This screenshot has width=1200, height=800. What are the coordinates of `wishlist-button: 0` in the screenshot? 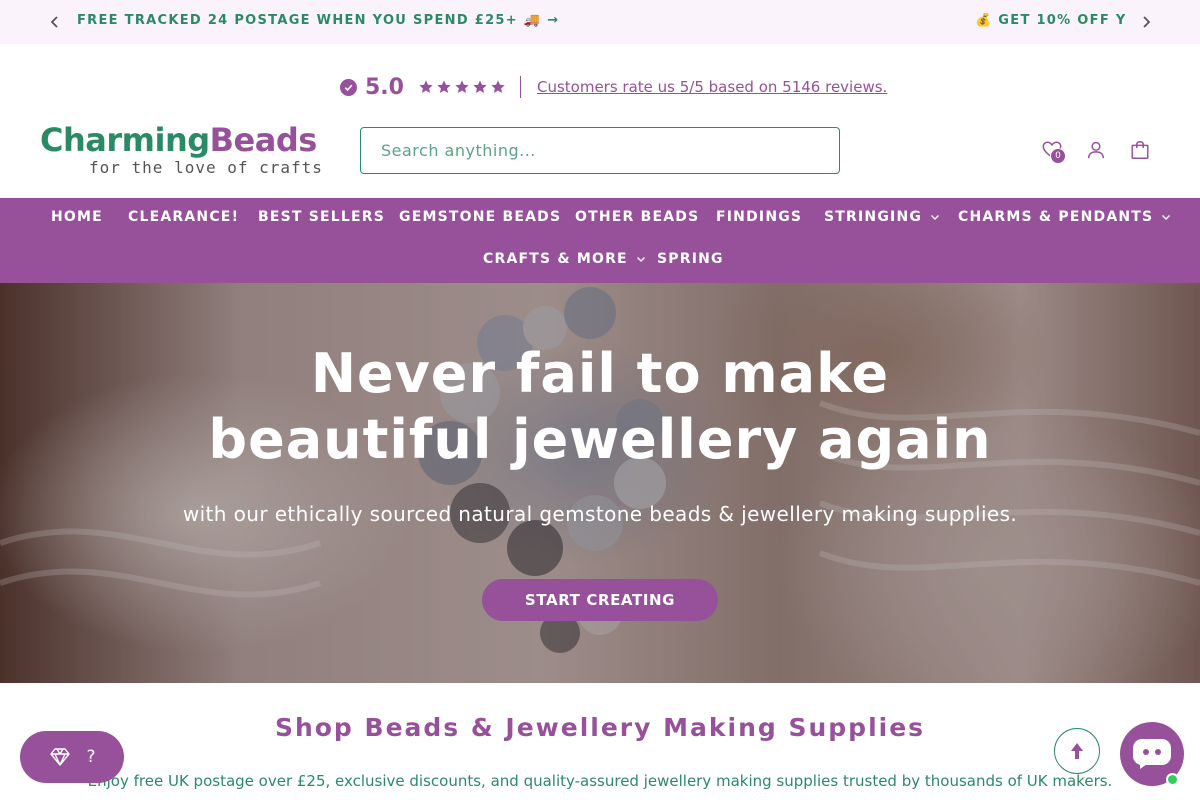 It's located at (1052, 150).